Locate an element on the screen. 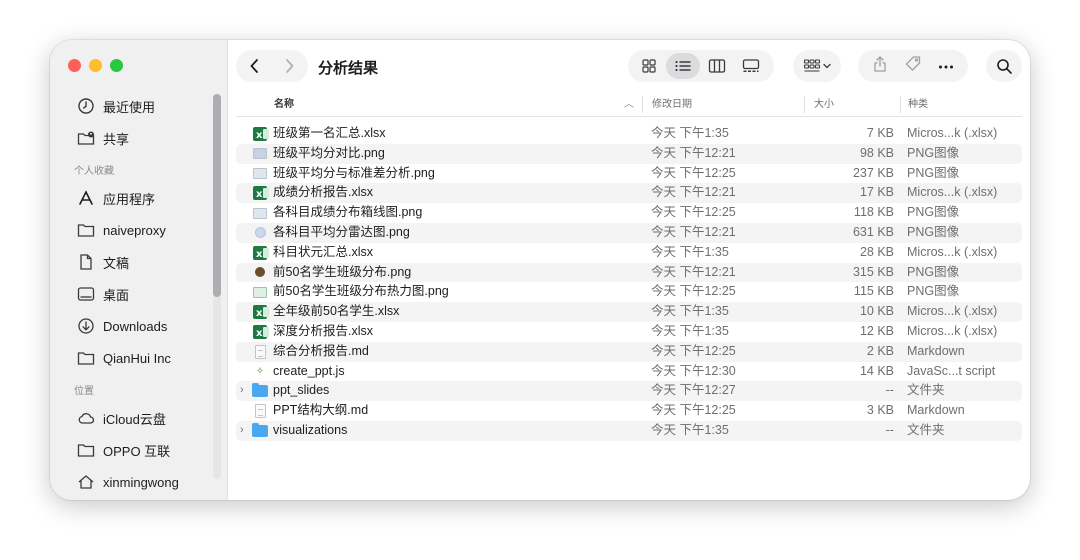  column-name: 名称 is located at coordinates (284, 104).